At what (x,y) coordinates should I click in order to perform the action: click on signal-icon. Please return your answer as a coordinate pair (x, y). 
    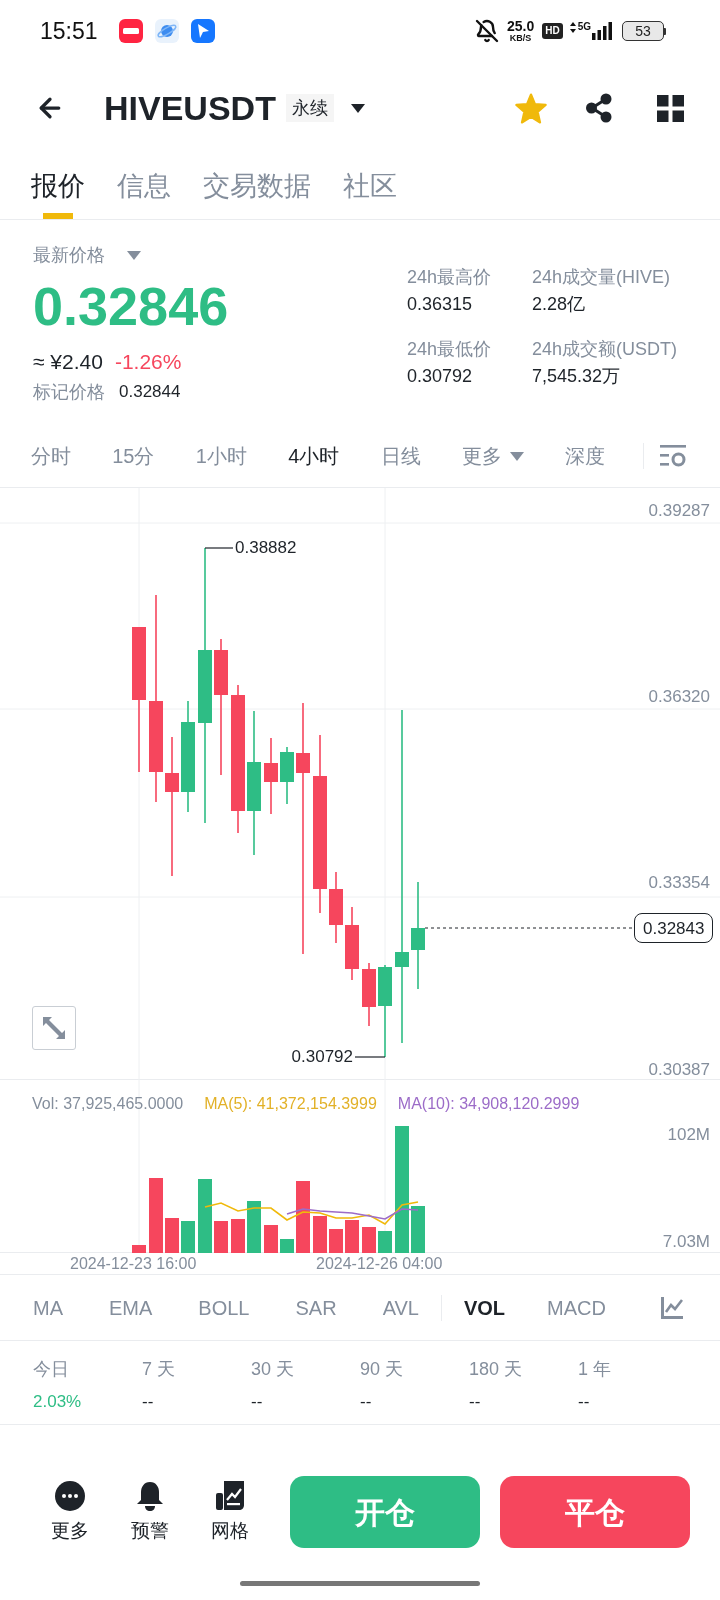
    Looking at the image, I should click on (602, 31).